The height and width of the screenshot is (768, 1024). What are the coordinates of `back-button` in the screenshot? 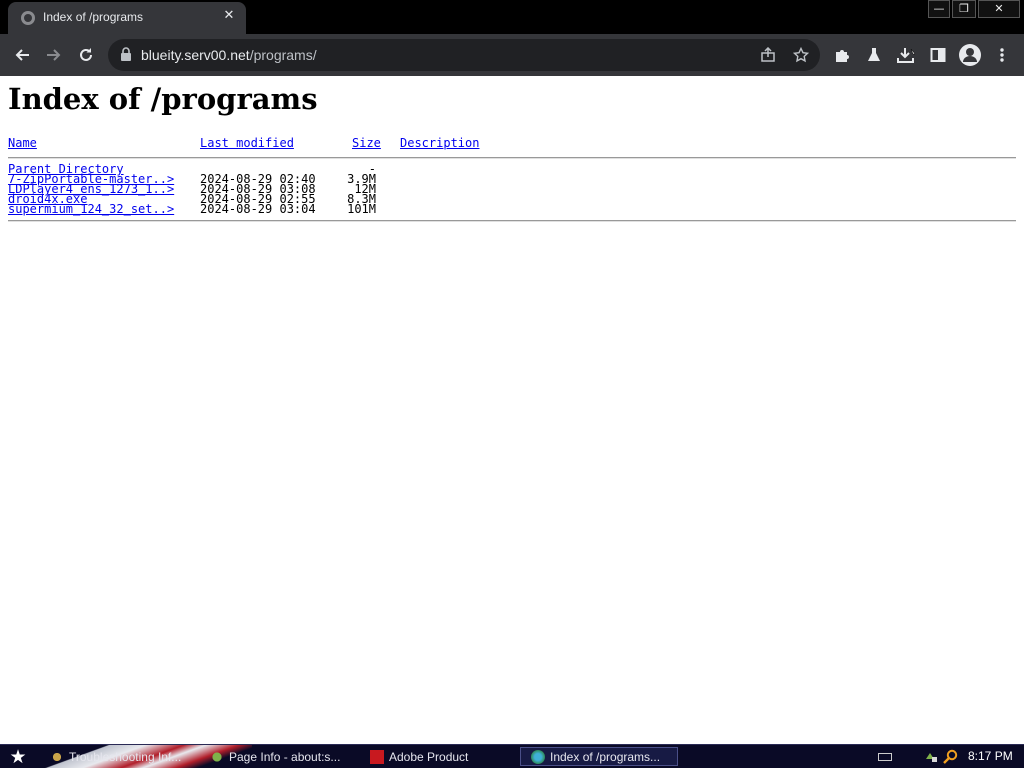 It's located at (22, 55).